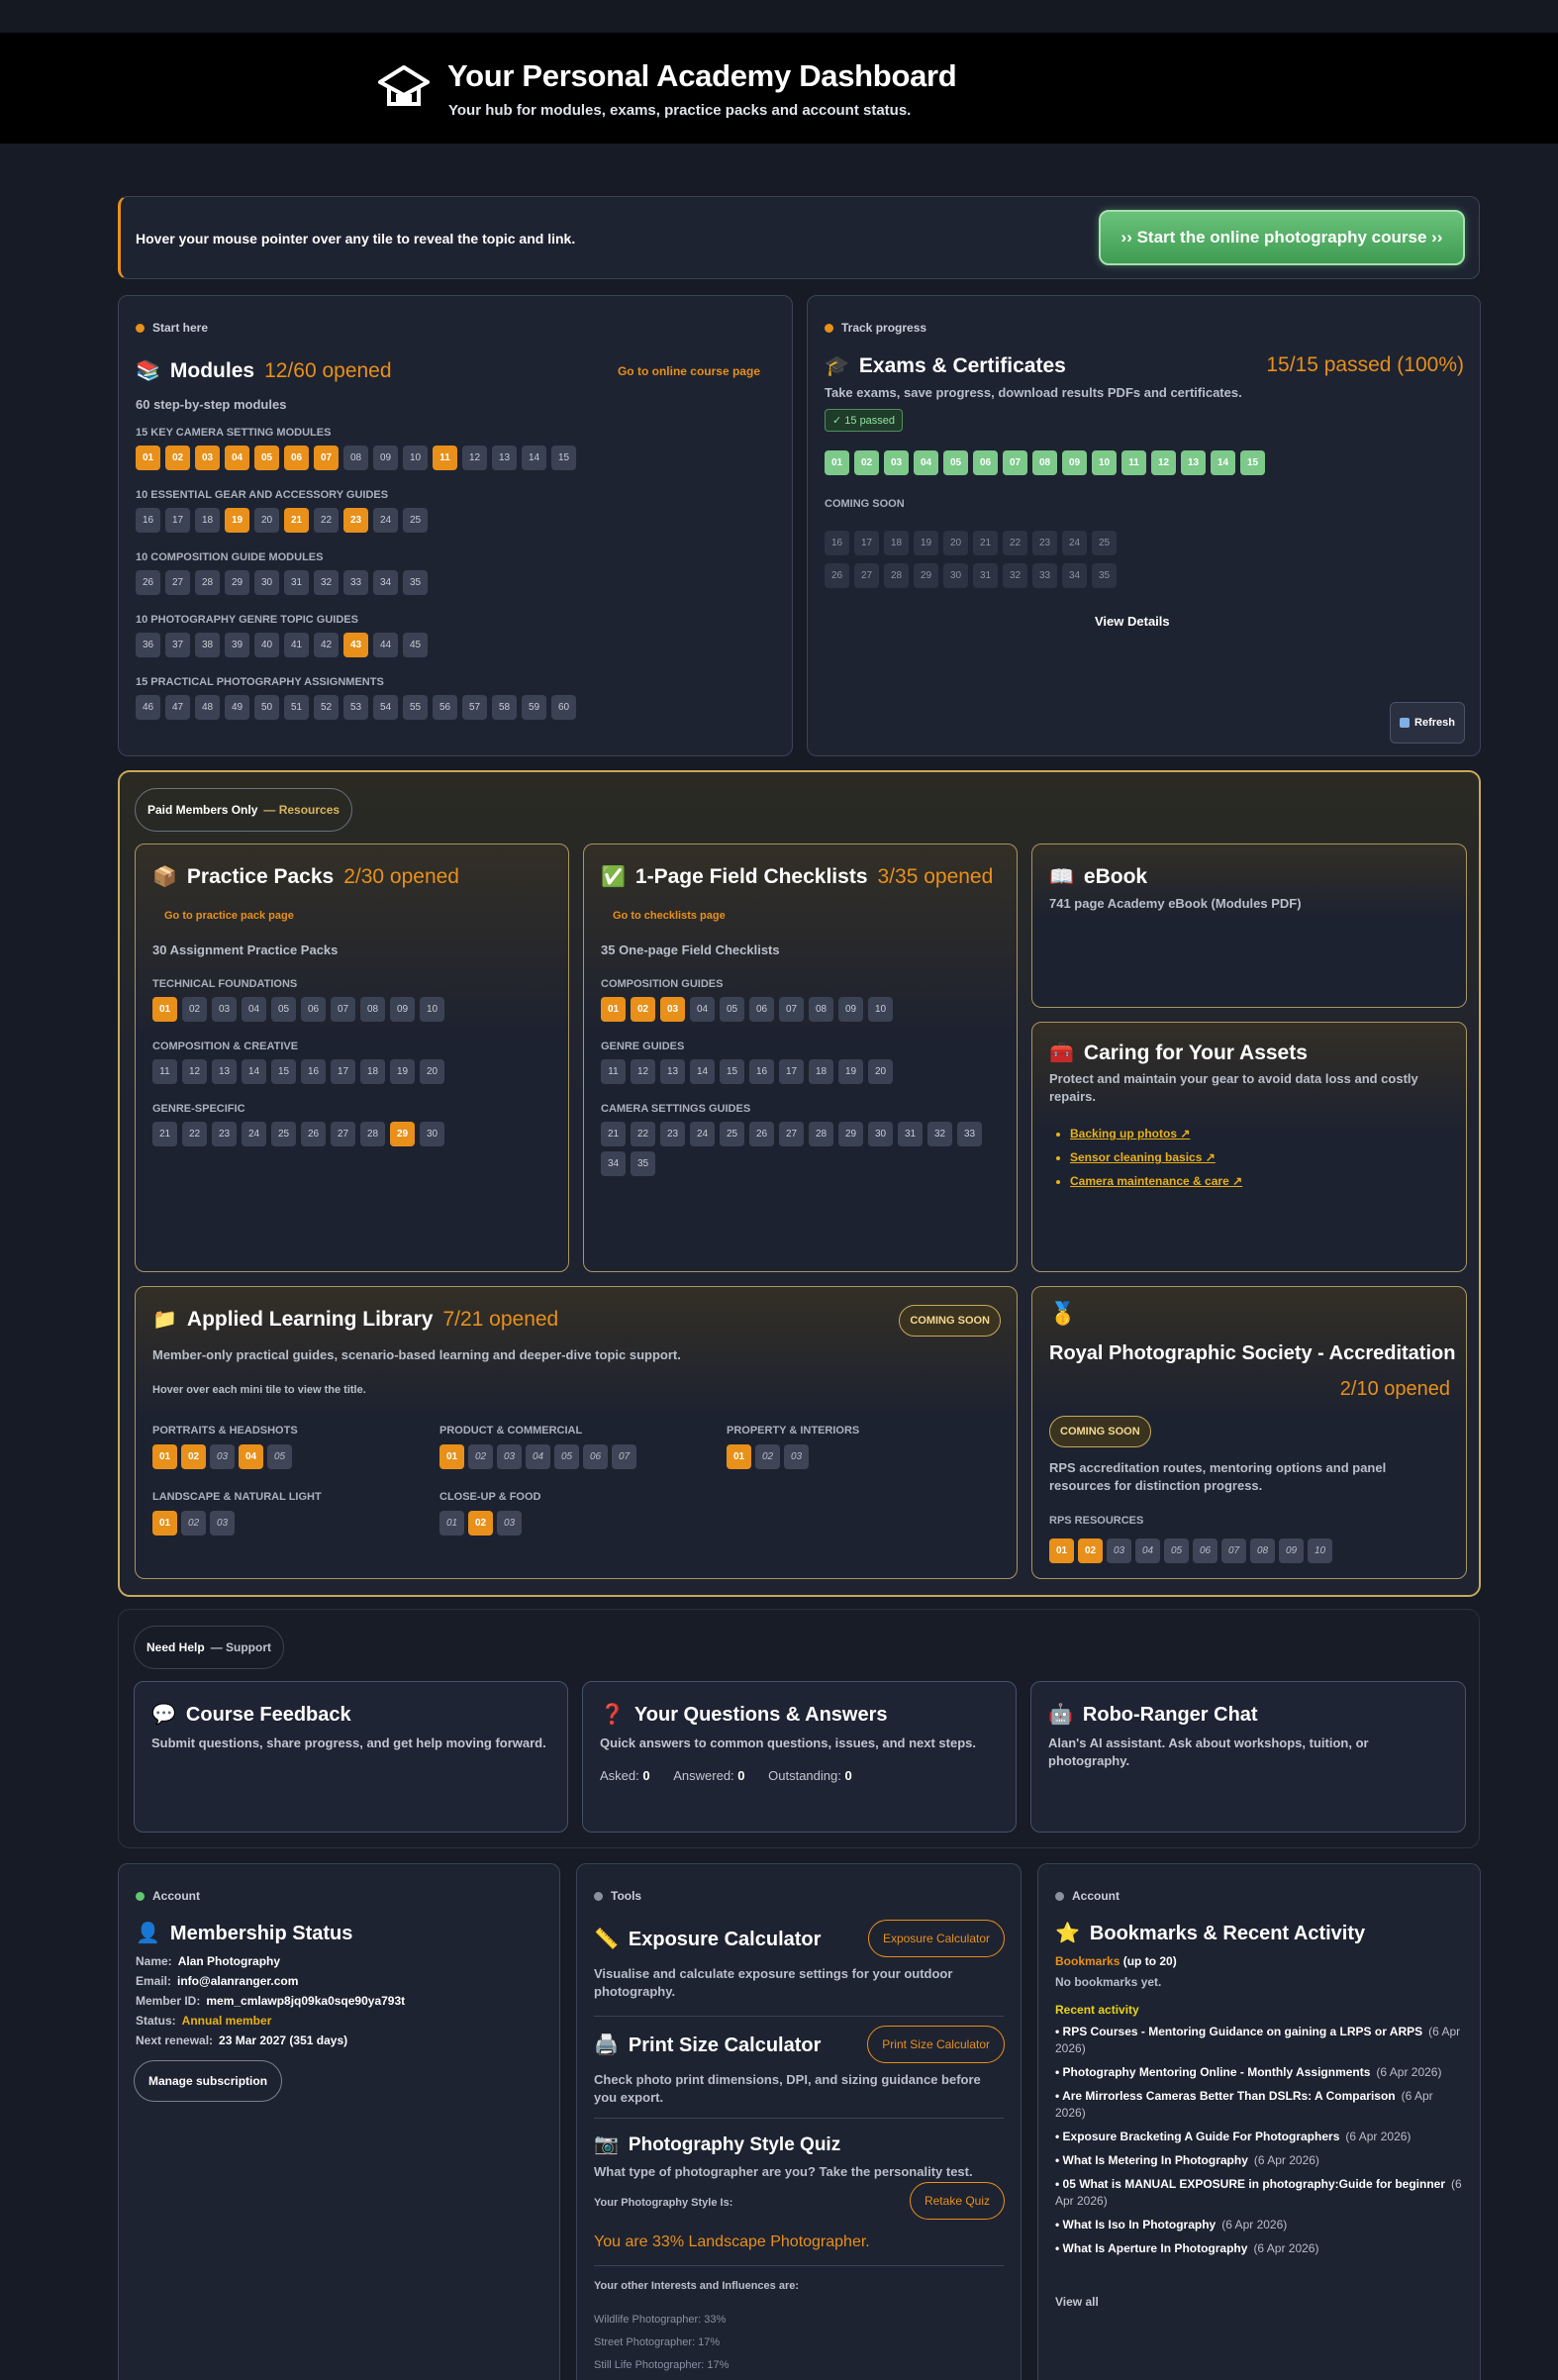  What do you see at coordinates (355, 645) in the screenshot?
I see `tile: 43` at bounding box center [355, 645].